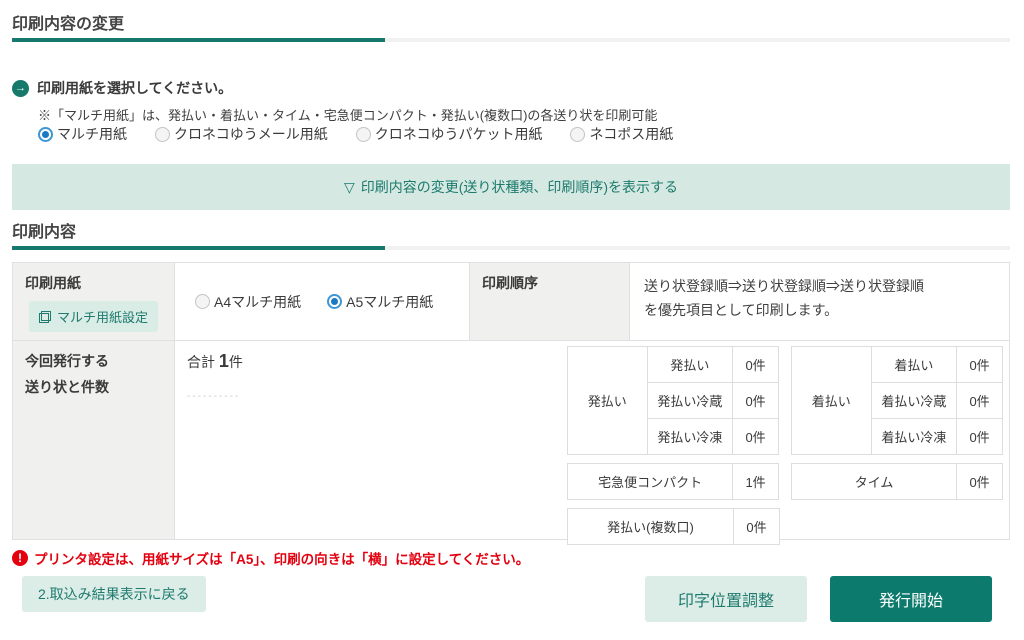 Image resolution: width=1024 pixels, height=640 pixels. I want to click on radio-kuroneco-yupacket-paper: クロネコゆうパケット用紙, so click(449, 134).